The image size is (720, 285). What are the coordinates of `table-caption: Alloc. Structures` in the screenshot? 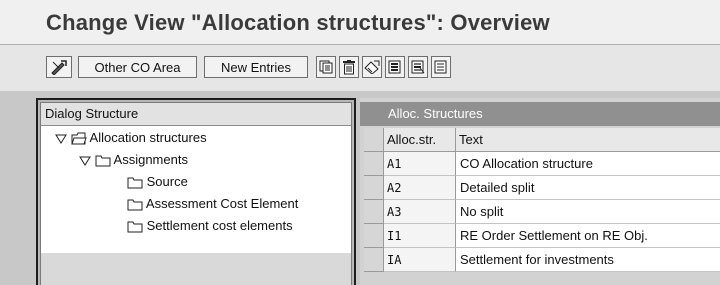 It's located at (540, 114).